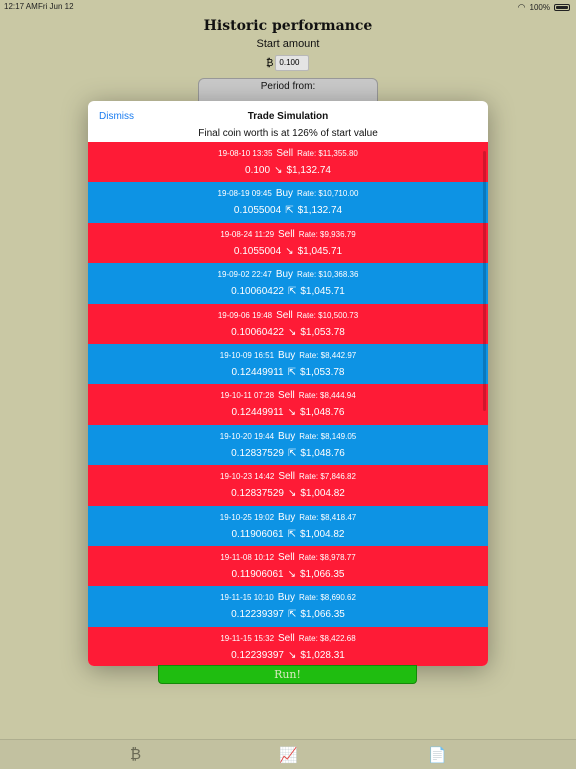 The height and width of the screenshot is (769, 576). I want to click on trade-row-values: 0.10060422 ↘ $1,053.78, so click(288, 332).